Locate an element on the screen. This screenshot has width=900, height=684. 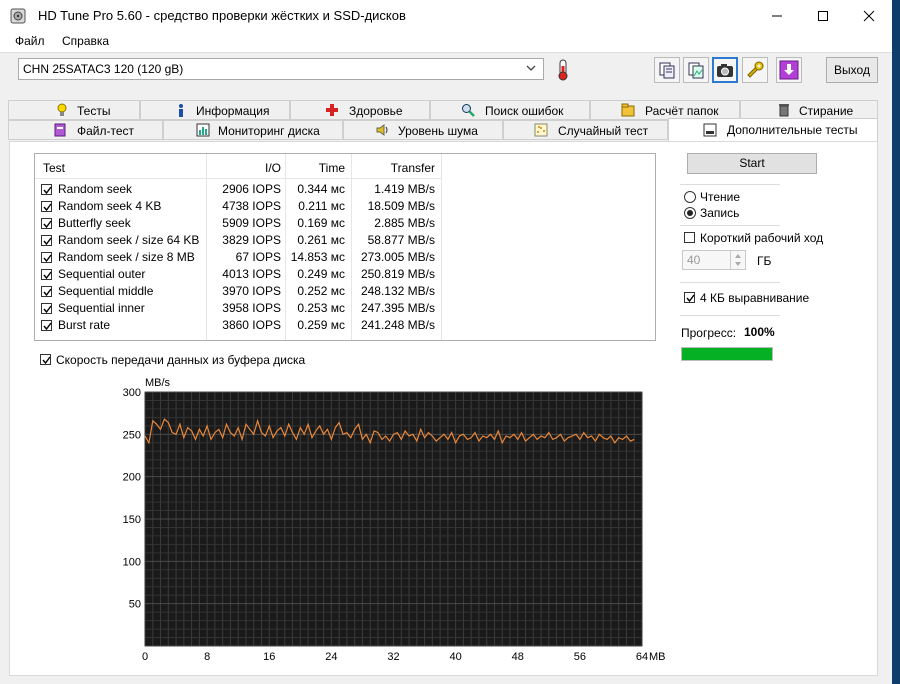
drive-select-value: CHN 25SATAC3 120 (120 gB) is located at coordinates (103, 69).